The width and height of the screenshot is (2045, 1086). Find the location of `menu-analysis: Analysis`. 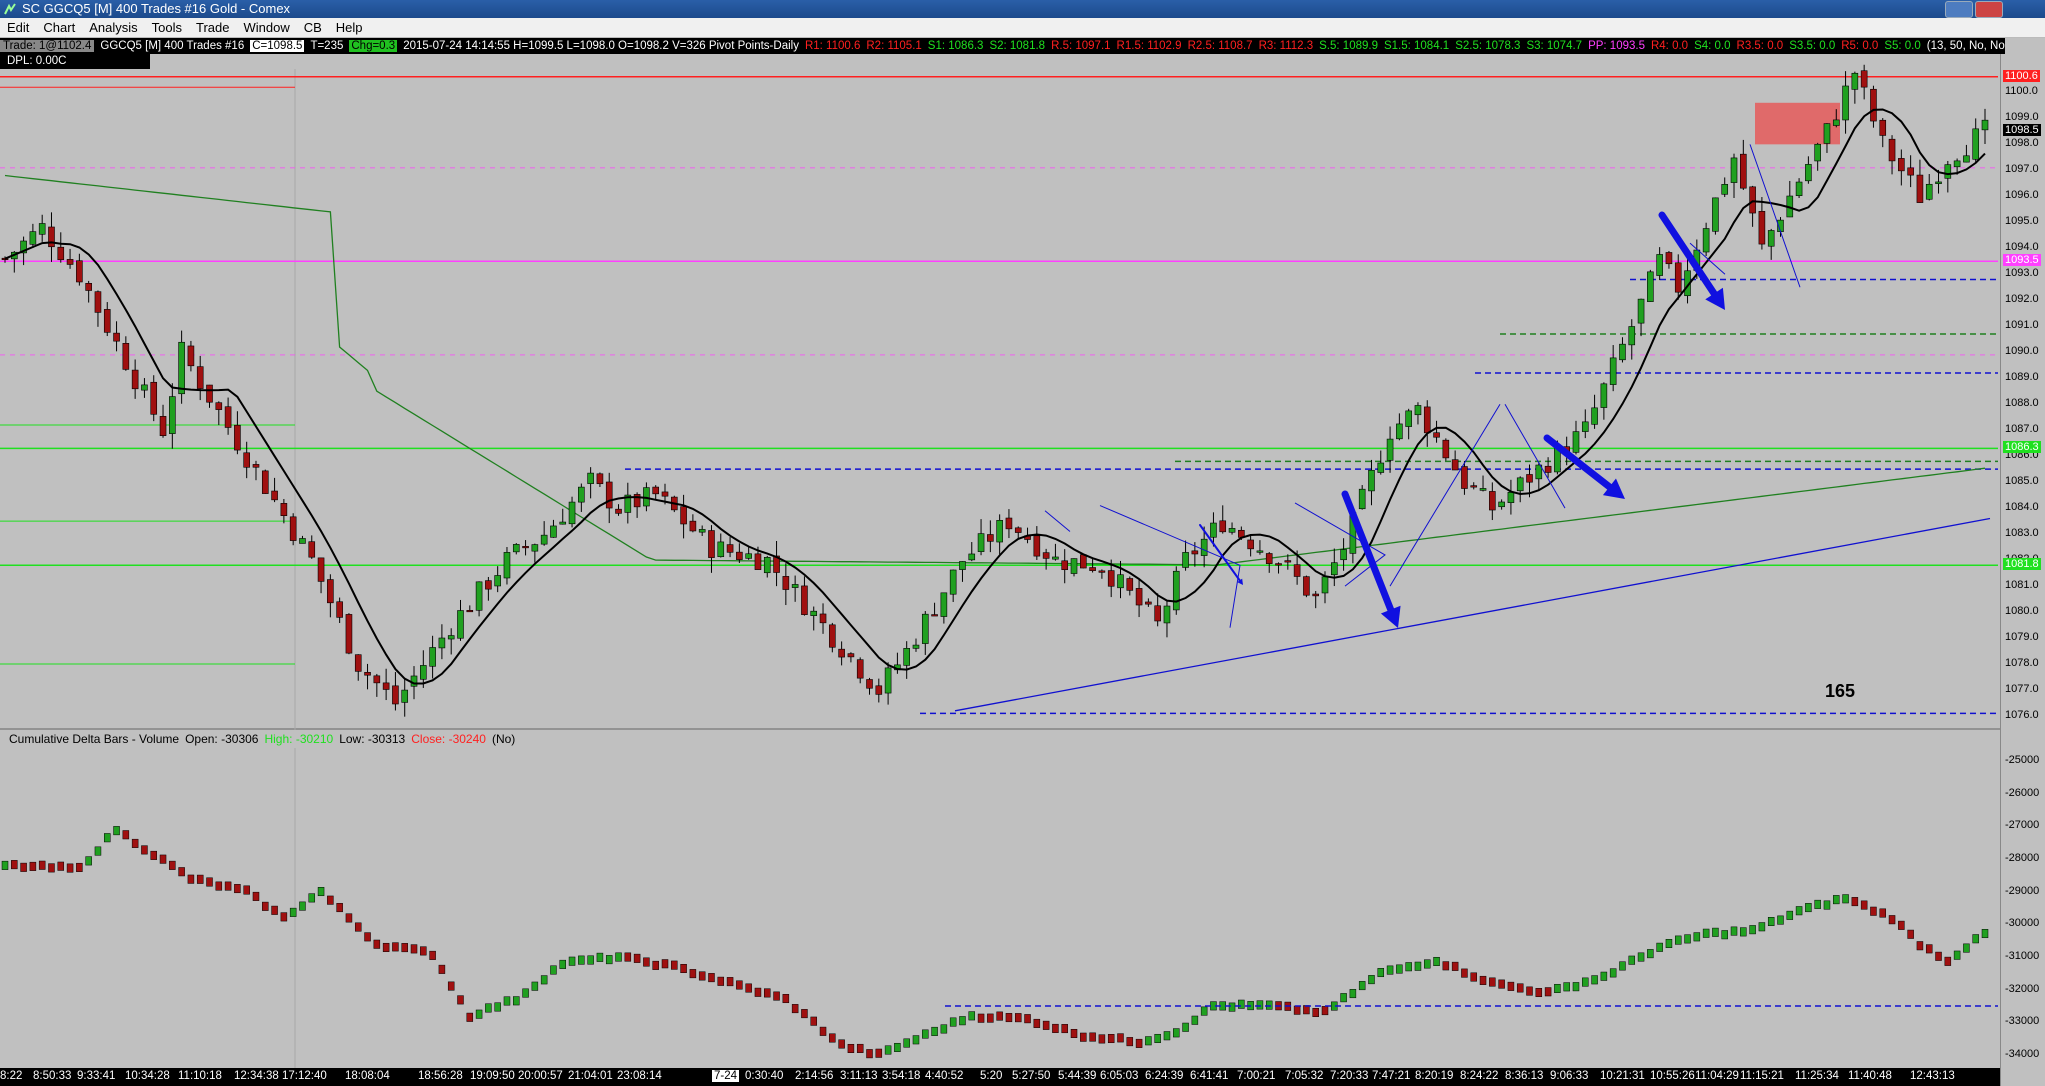

menu-analysis: Analysis is located at coordinates (113, 27).